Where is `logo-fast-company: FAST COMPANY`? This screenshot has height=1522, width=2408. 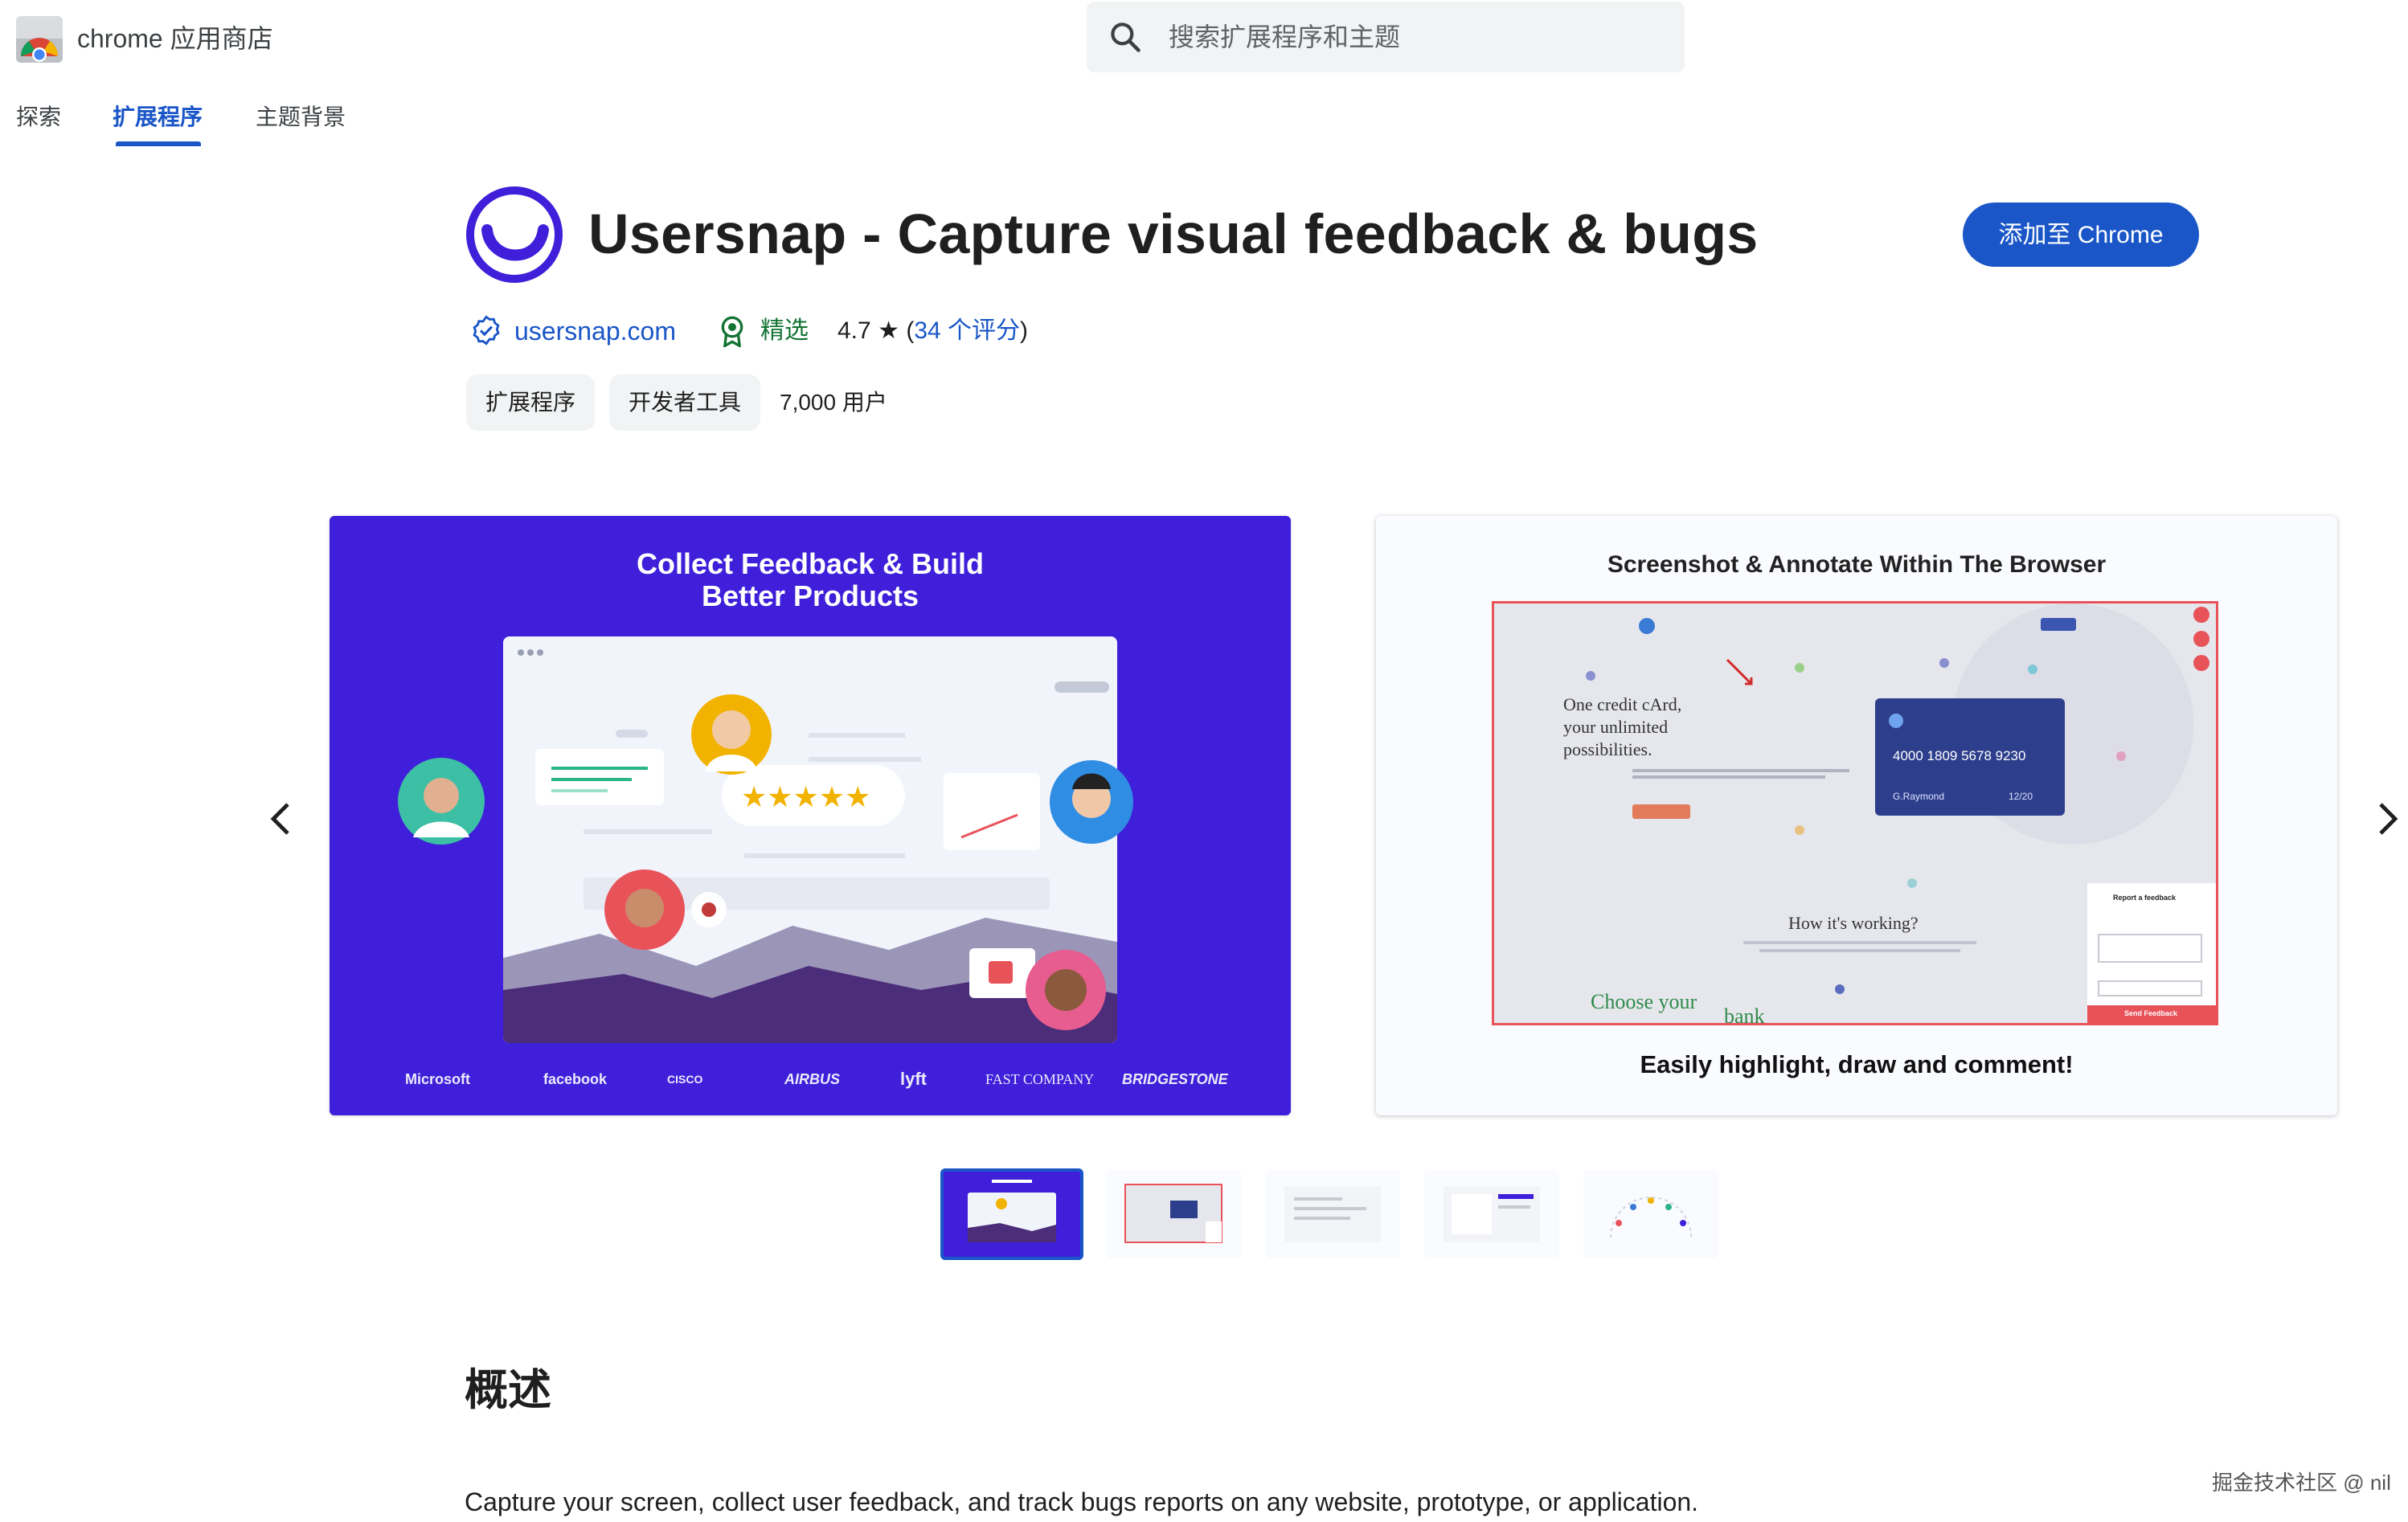 logo-fast-company: FAST COMPANY is located at coordinates (1040, 1079).